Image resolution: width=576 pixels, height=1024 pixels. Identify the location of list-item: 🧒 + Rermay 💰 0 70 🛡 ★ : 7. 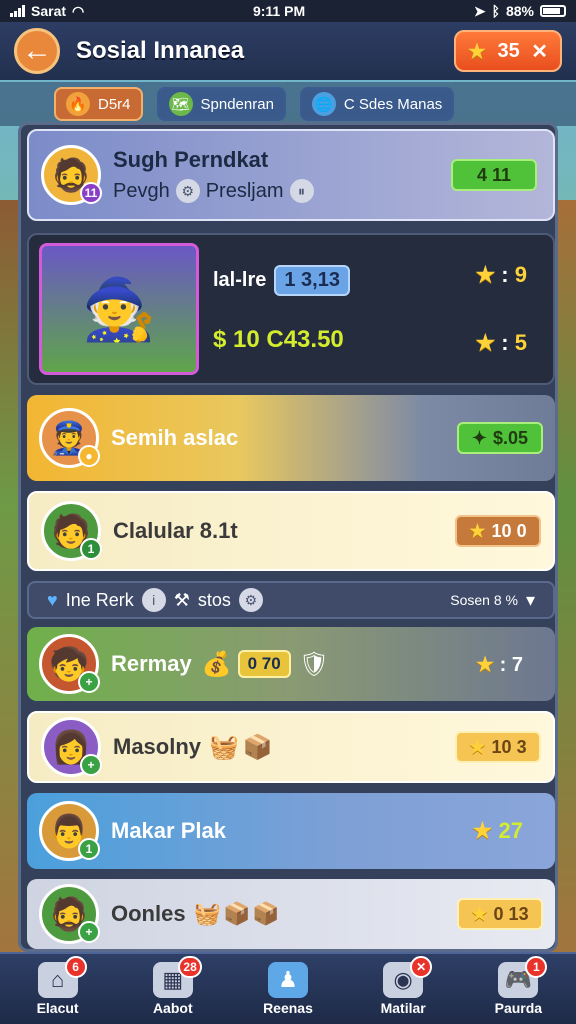
(291, 664).